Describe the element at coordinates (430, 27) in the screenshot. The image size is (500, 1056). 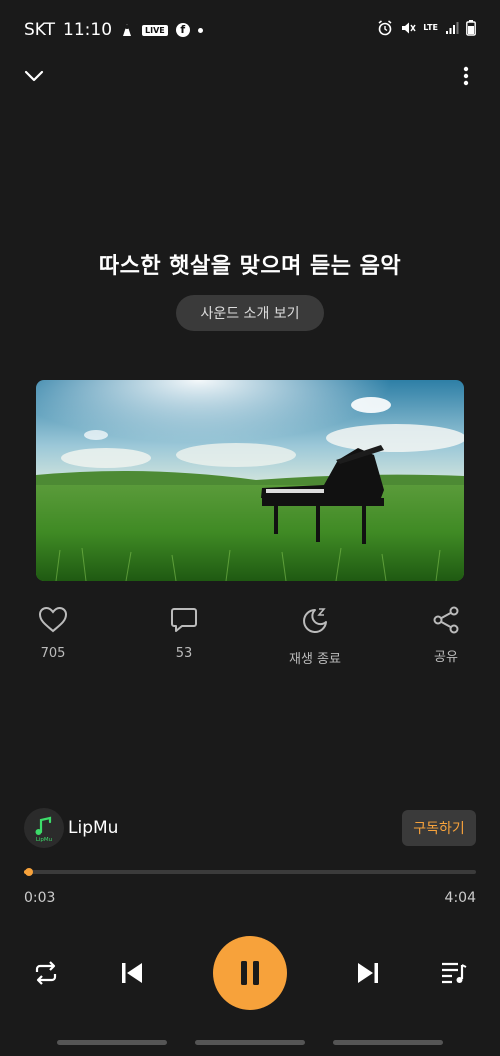
I see `network-label: LTE` at that location.